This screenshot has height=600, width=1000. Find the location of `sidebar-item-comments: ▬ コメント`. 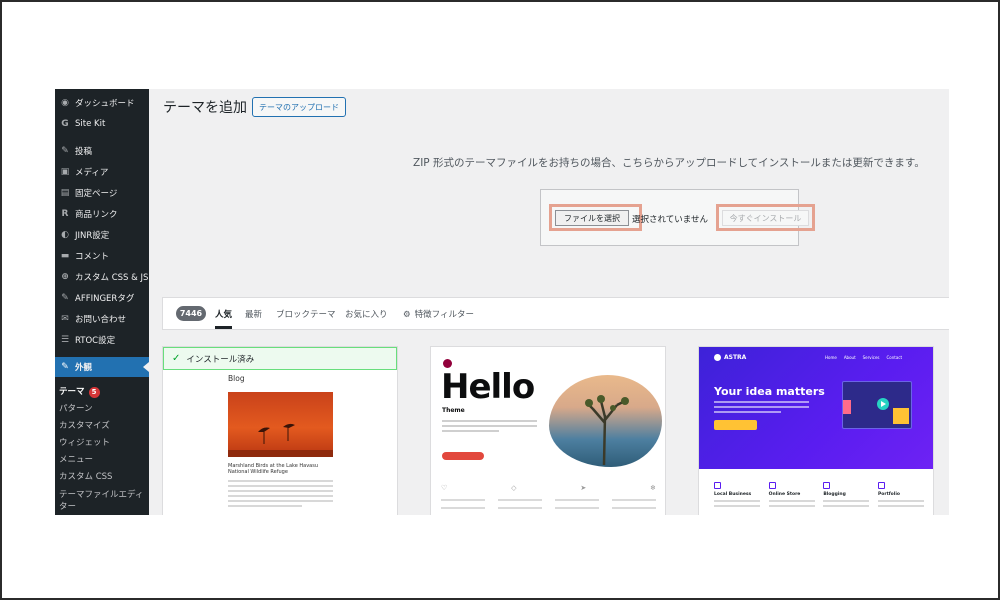

sidebar-item-comments: ▬ コメント is located at coordinates (102, 256).